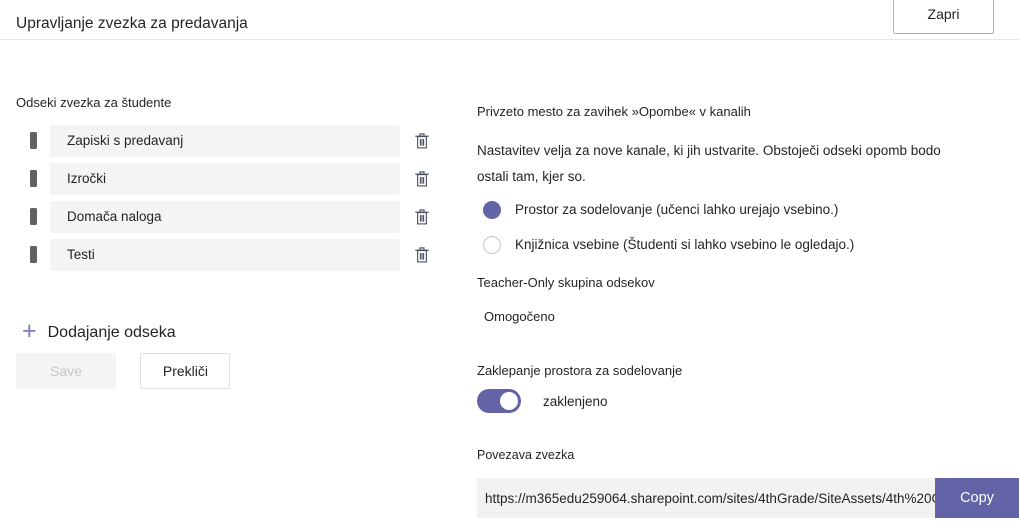 The height and width of the screenshot is (526, 1019). I want to click on table-row: Testi, so click(226, 254).